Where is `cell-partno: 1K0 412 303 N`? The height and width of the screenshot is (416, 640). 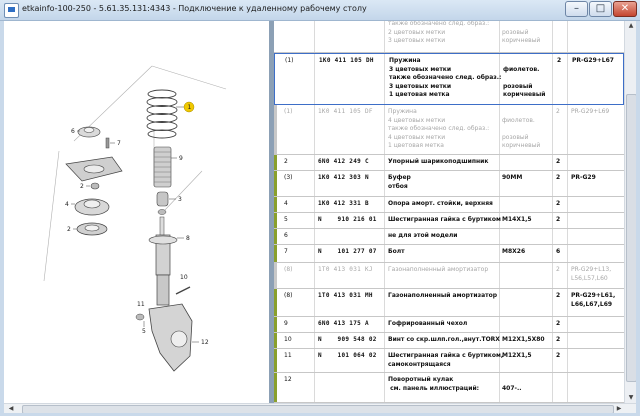 cell-partno: 1K0 412 303 N is located at coordinates (343, 177).